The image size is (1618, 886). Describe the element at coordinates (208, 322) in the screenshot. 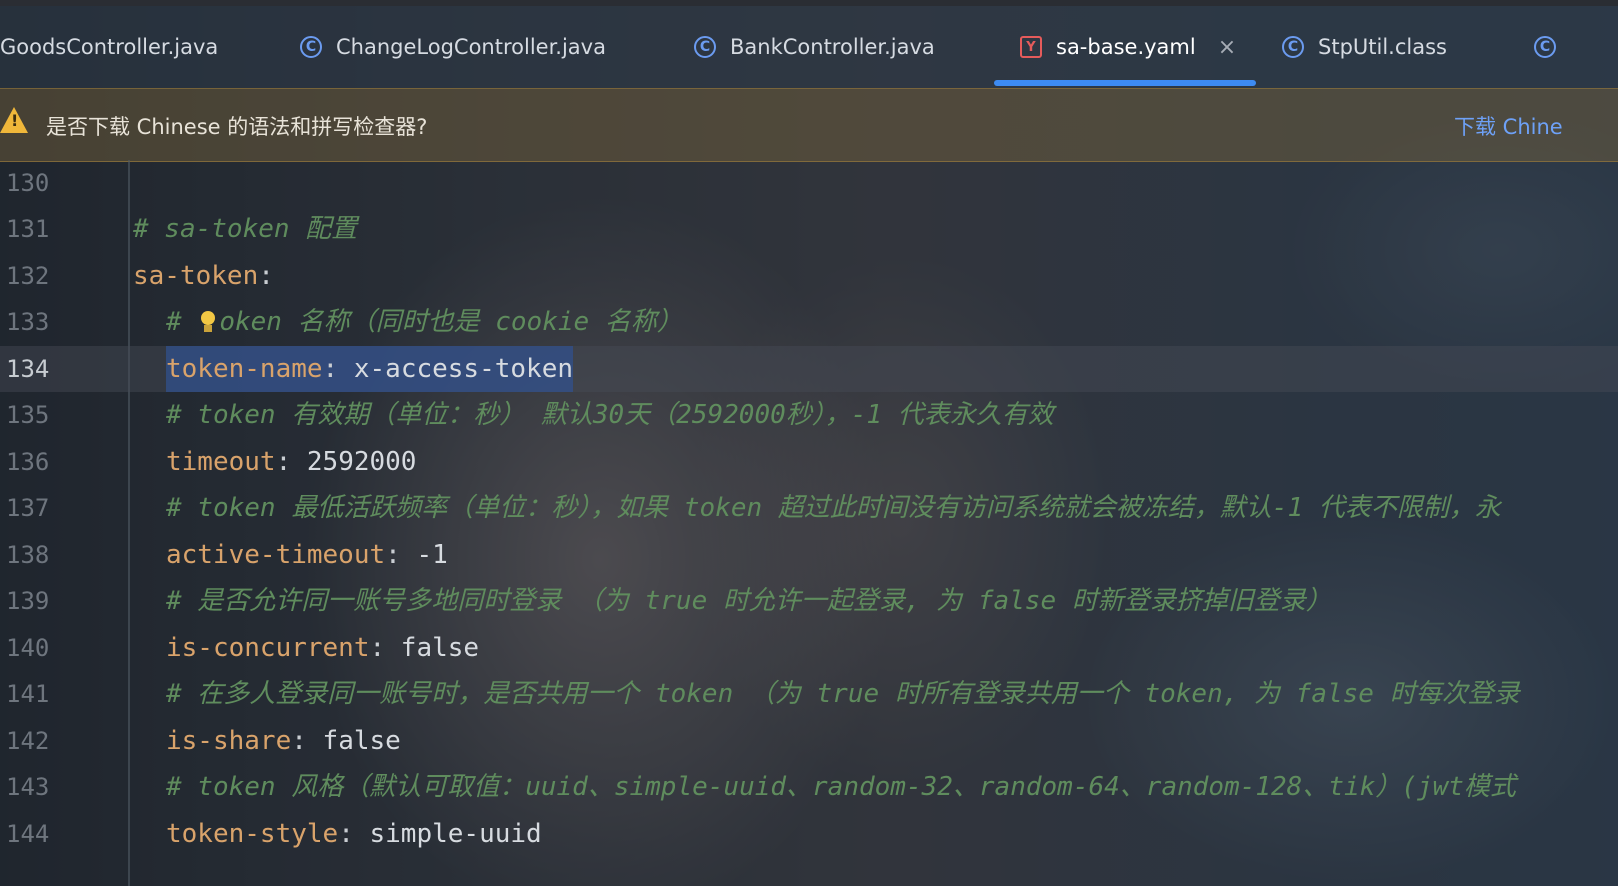

I see `lightbulb-icon` at that location.